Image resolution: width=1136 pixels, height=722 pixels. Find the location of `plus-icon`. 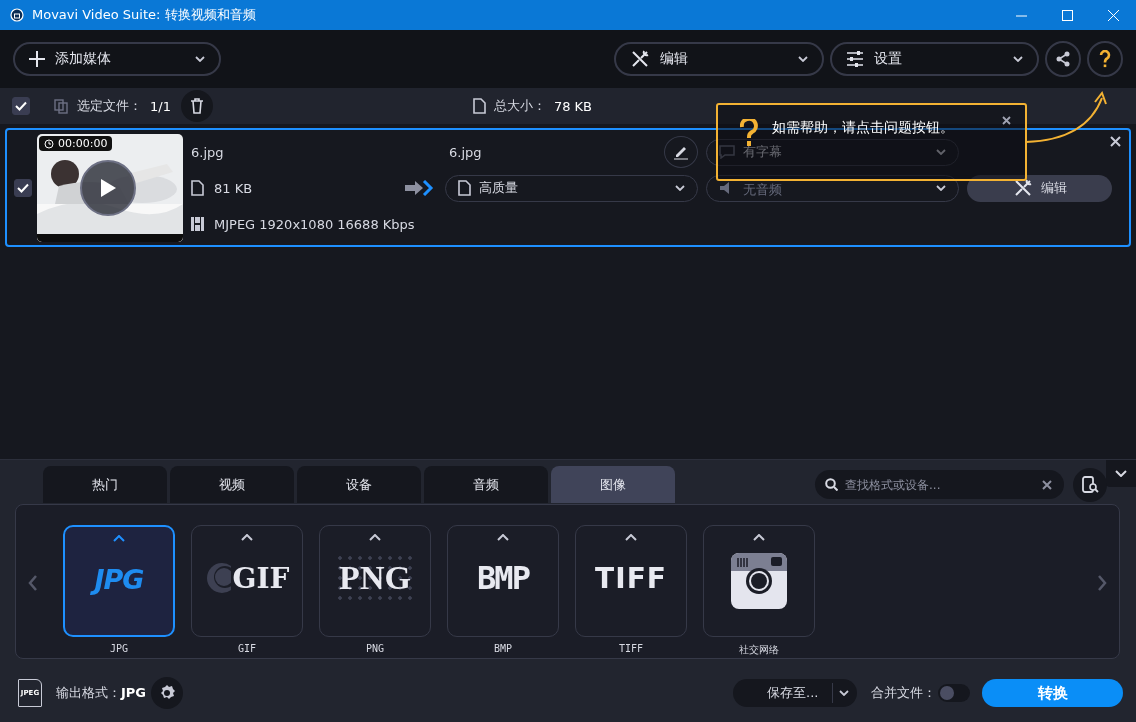

plus-icon is located at coordinates (37, 59).